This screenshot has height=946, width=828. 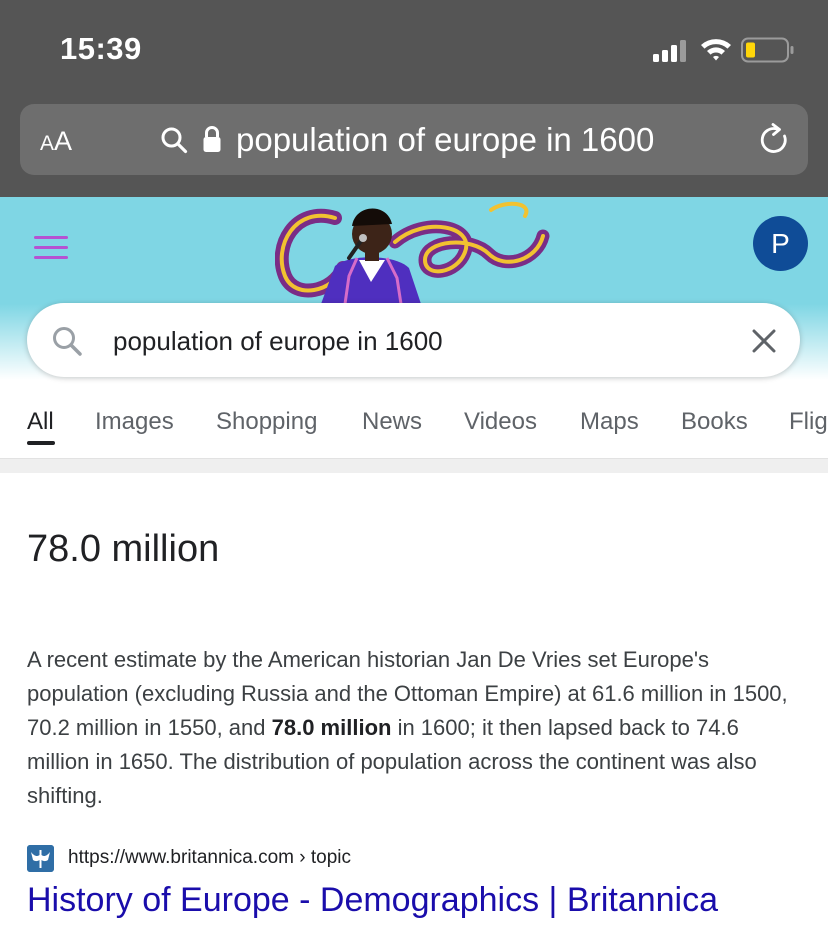 I want to click on close-icon, so click(x=764, y=341).